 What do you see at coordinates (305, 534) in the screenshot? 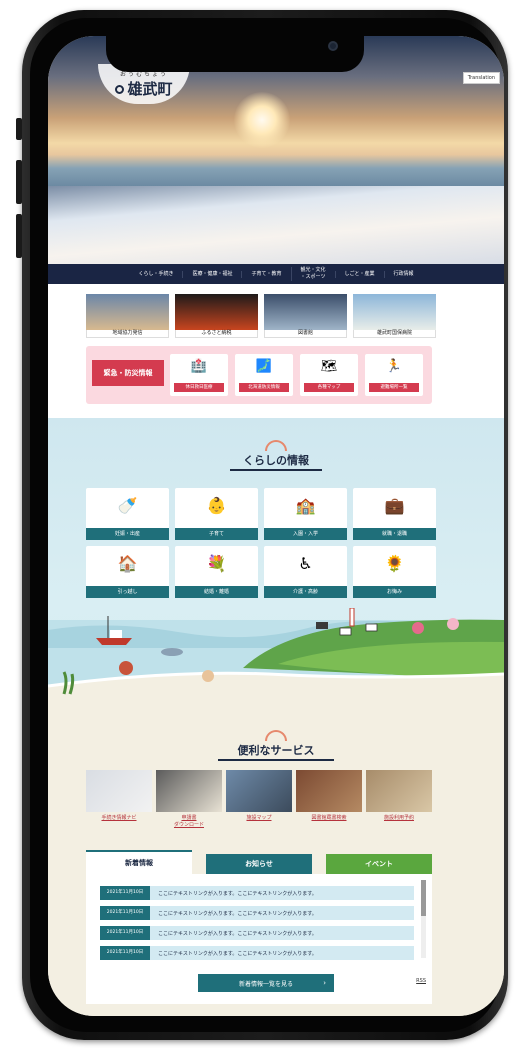
I see `life-info-label: 入園・入学` at bounding box center [305, 534].